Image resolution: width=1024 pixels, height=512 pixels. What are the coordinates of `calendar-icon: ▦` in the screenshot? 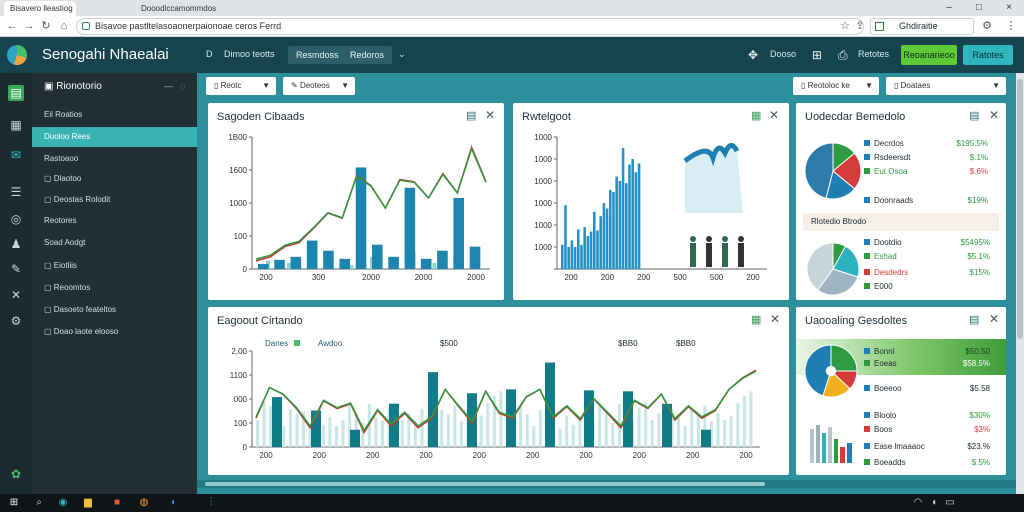 It's located at (16, 125).